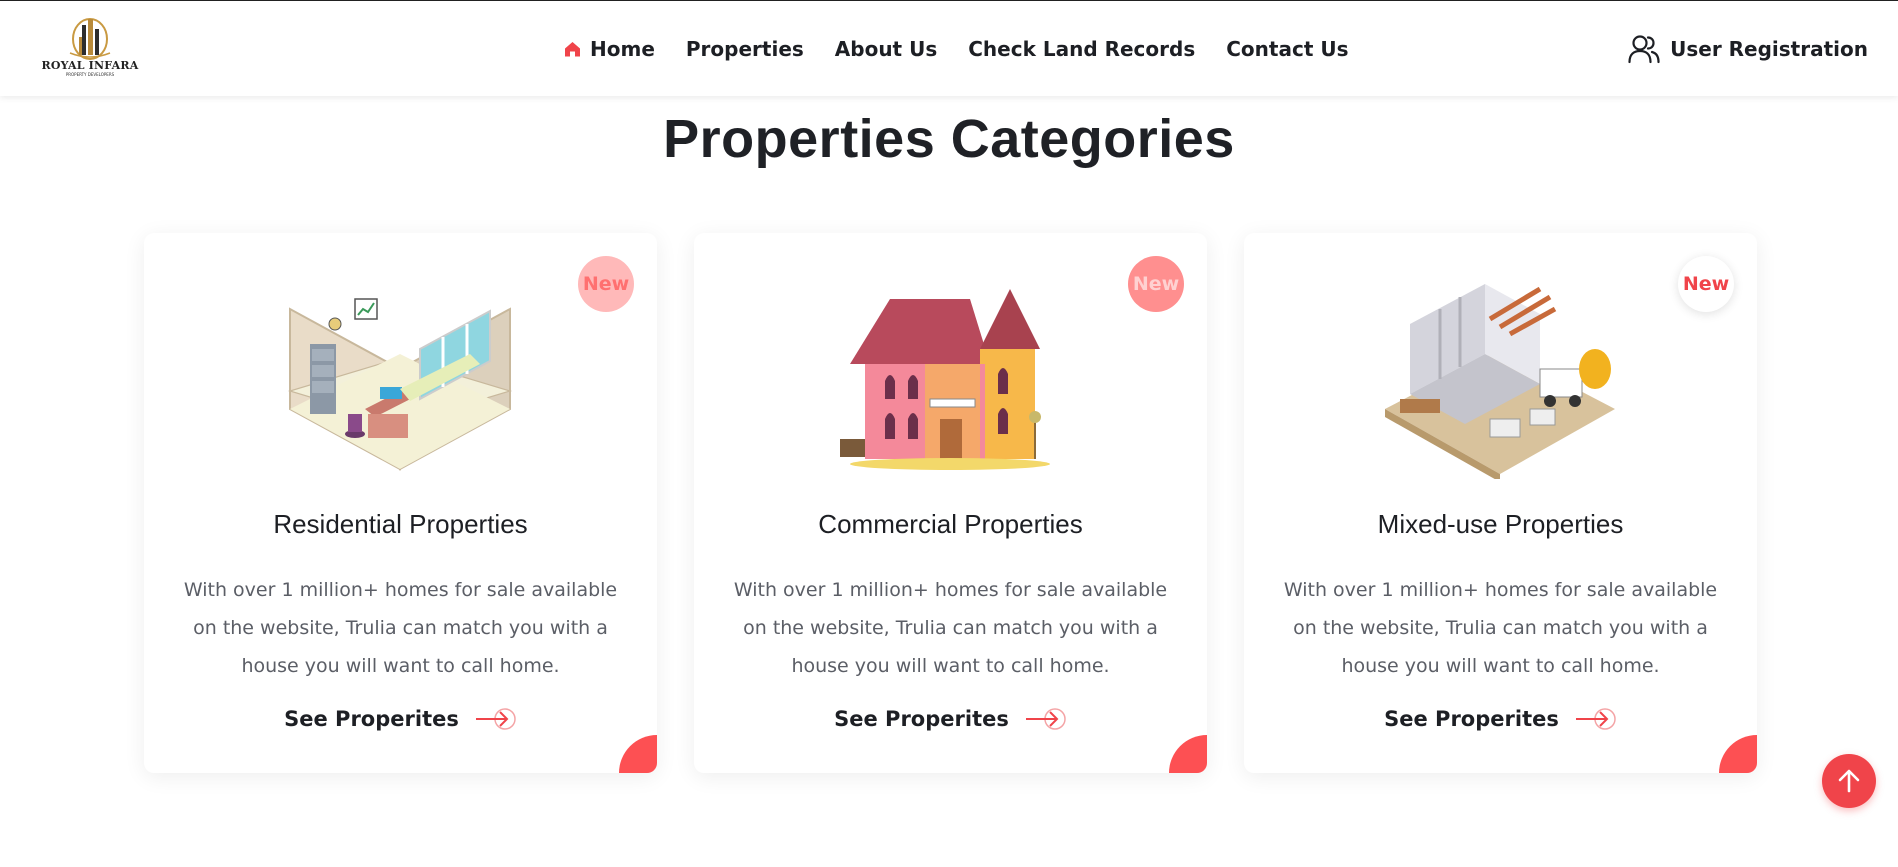 Image resolution: width=1898 pixels, height=867 pixels. What do you see at coordinates (945, 379) in the screenshot?
I see `pink-house-illustration` at bounding box center [945, 379].